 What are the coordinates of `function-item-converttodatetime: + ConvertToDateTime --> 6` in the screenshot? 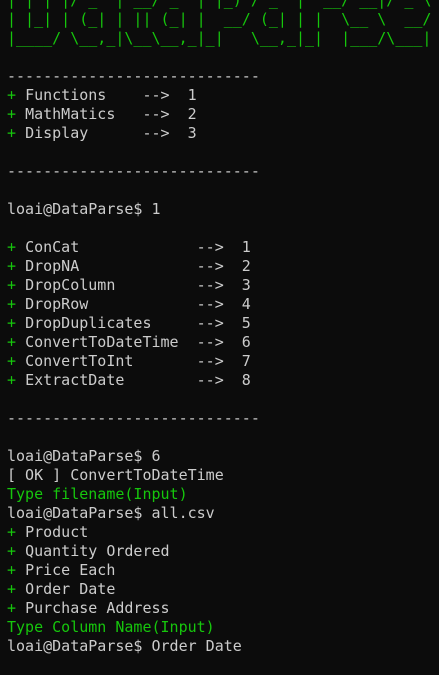 It's located at (223, 342).